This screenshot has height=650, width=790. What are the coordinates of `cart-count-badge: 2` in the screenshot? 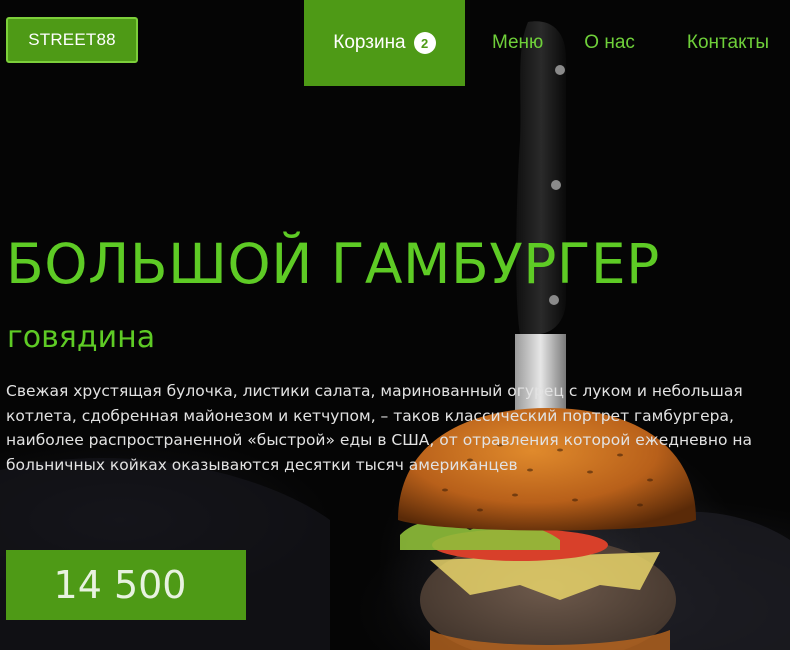 It's located at (424, 43).